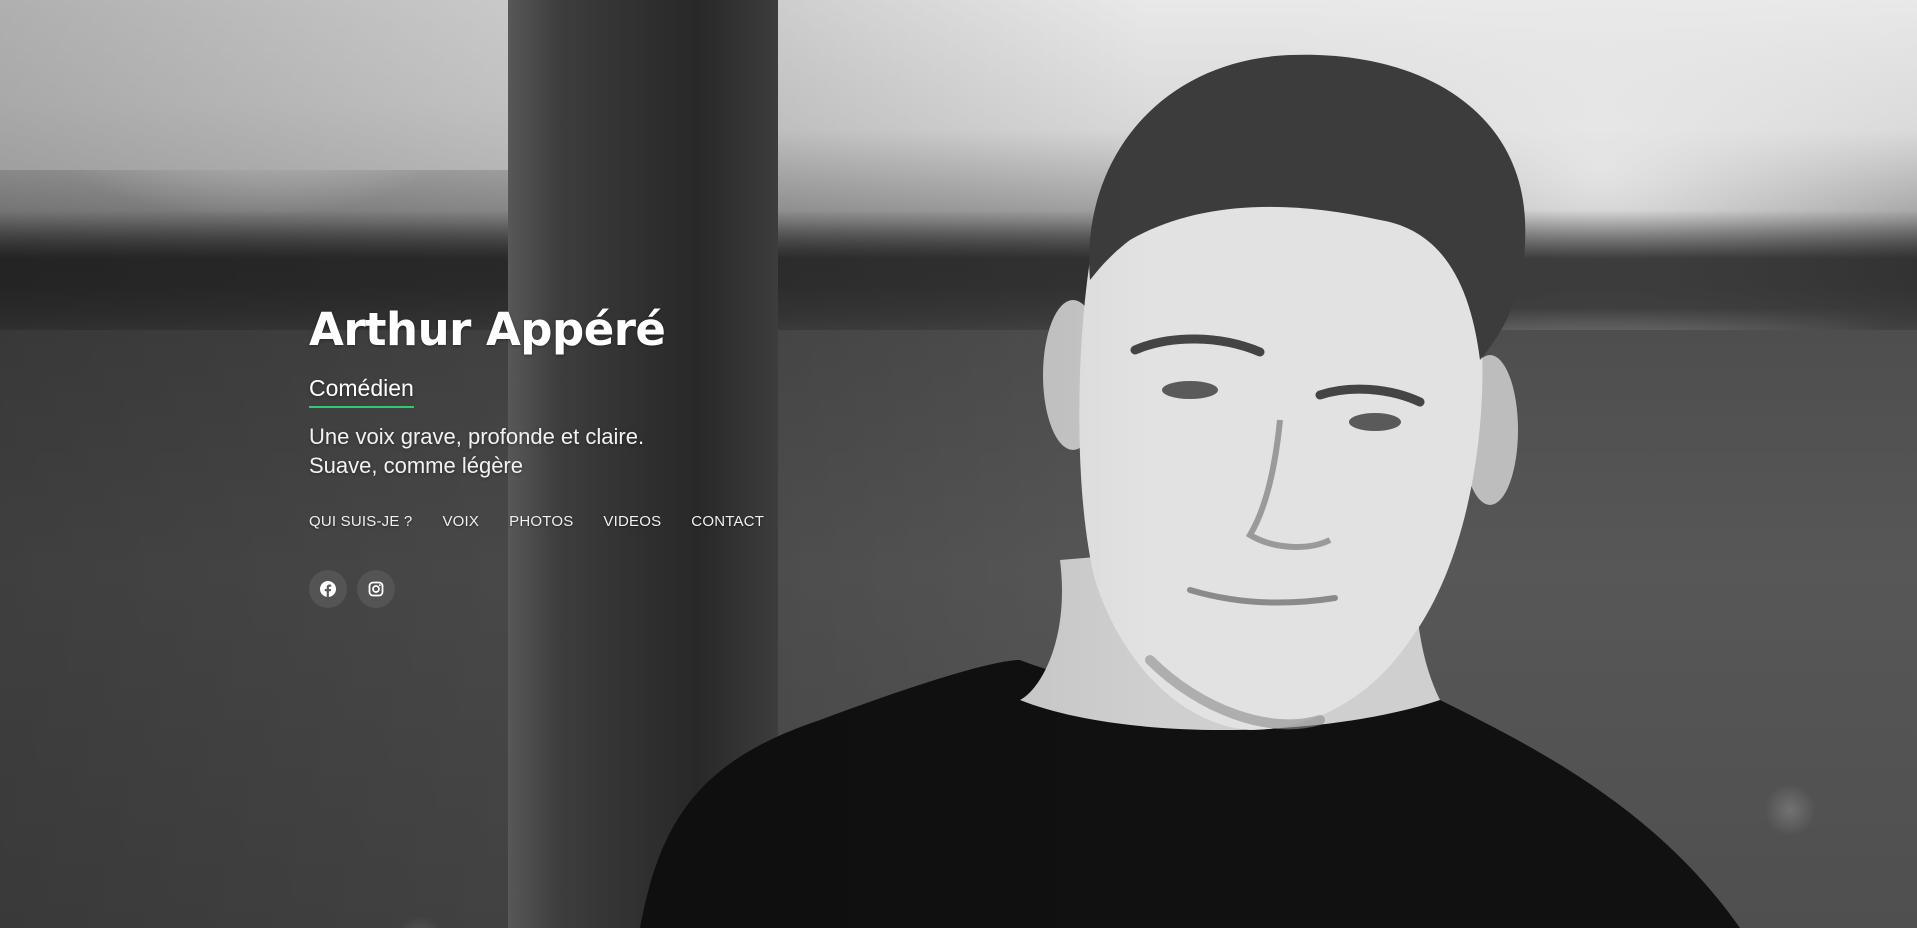 This screenshot has width=1917, height=928. Describe the element at coordinates (727, 521) in the screenshot. I see `nav-item-contact: CONTACT` at that location.